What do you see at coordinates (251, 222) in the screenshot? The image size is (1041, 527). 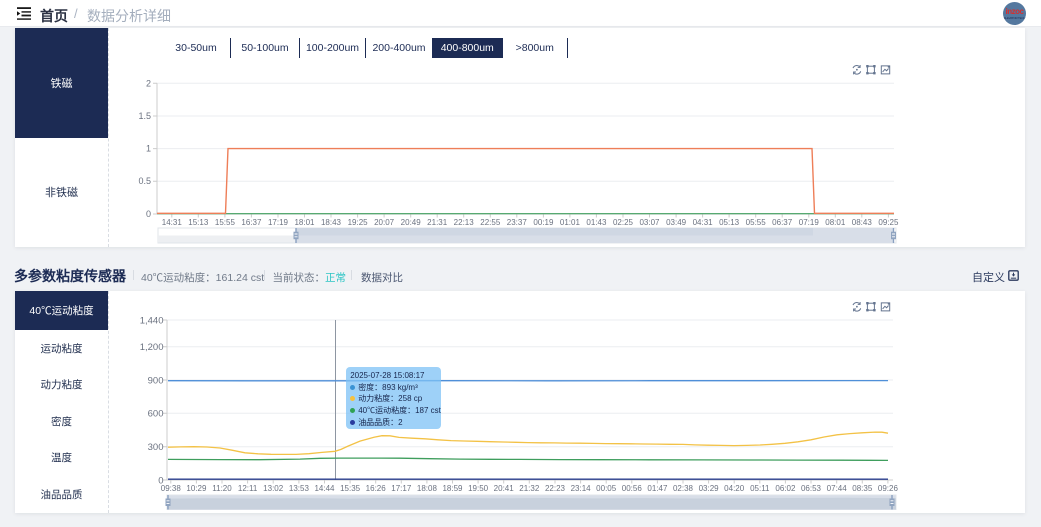 I see `svg-text: 16:37` at bounding box center [251, 222].